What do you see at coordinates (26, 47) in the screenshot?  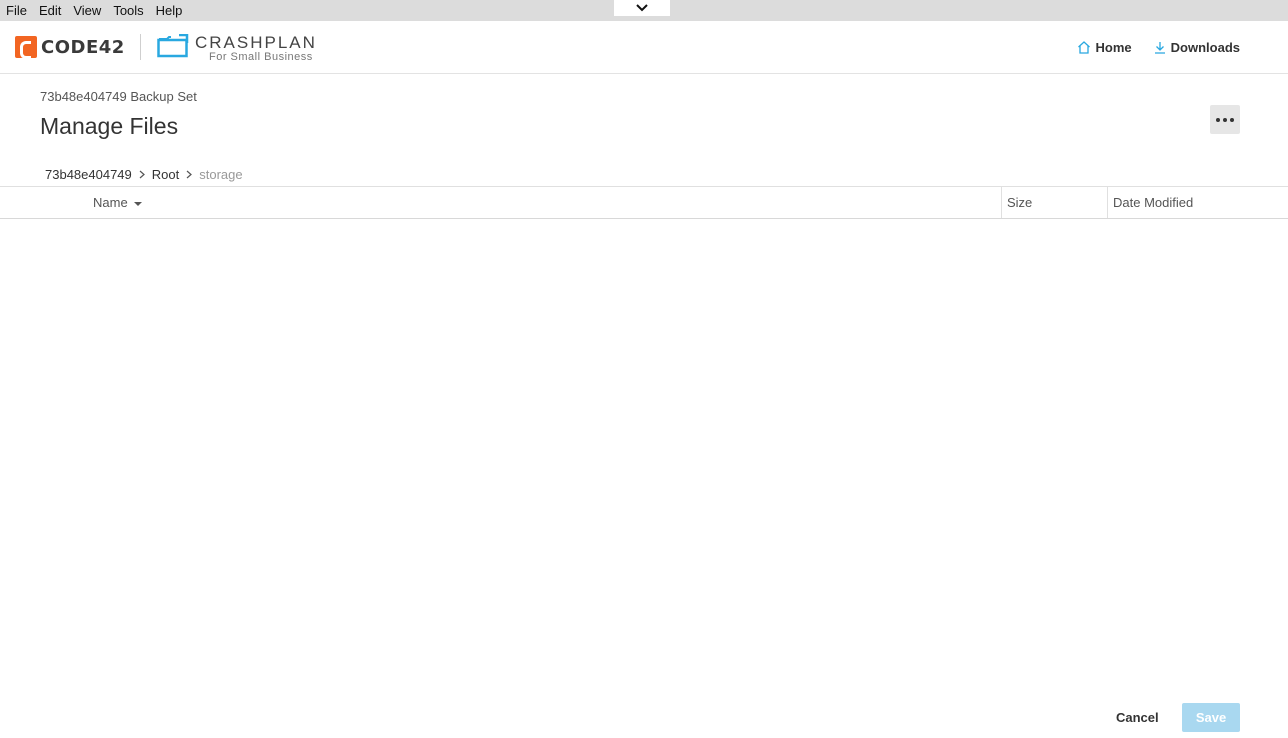 I see `code42-logo-icon` at bounding box center [26, 47].